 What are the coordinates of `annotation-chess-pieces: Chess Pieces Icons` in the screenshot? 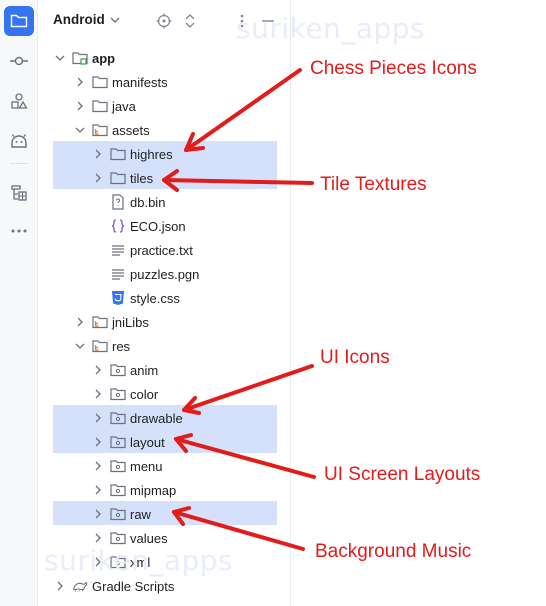 It's located at (393, 68).